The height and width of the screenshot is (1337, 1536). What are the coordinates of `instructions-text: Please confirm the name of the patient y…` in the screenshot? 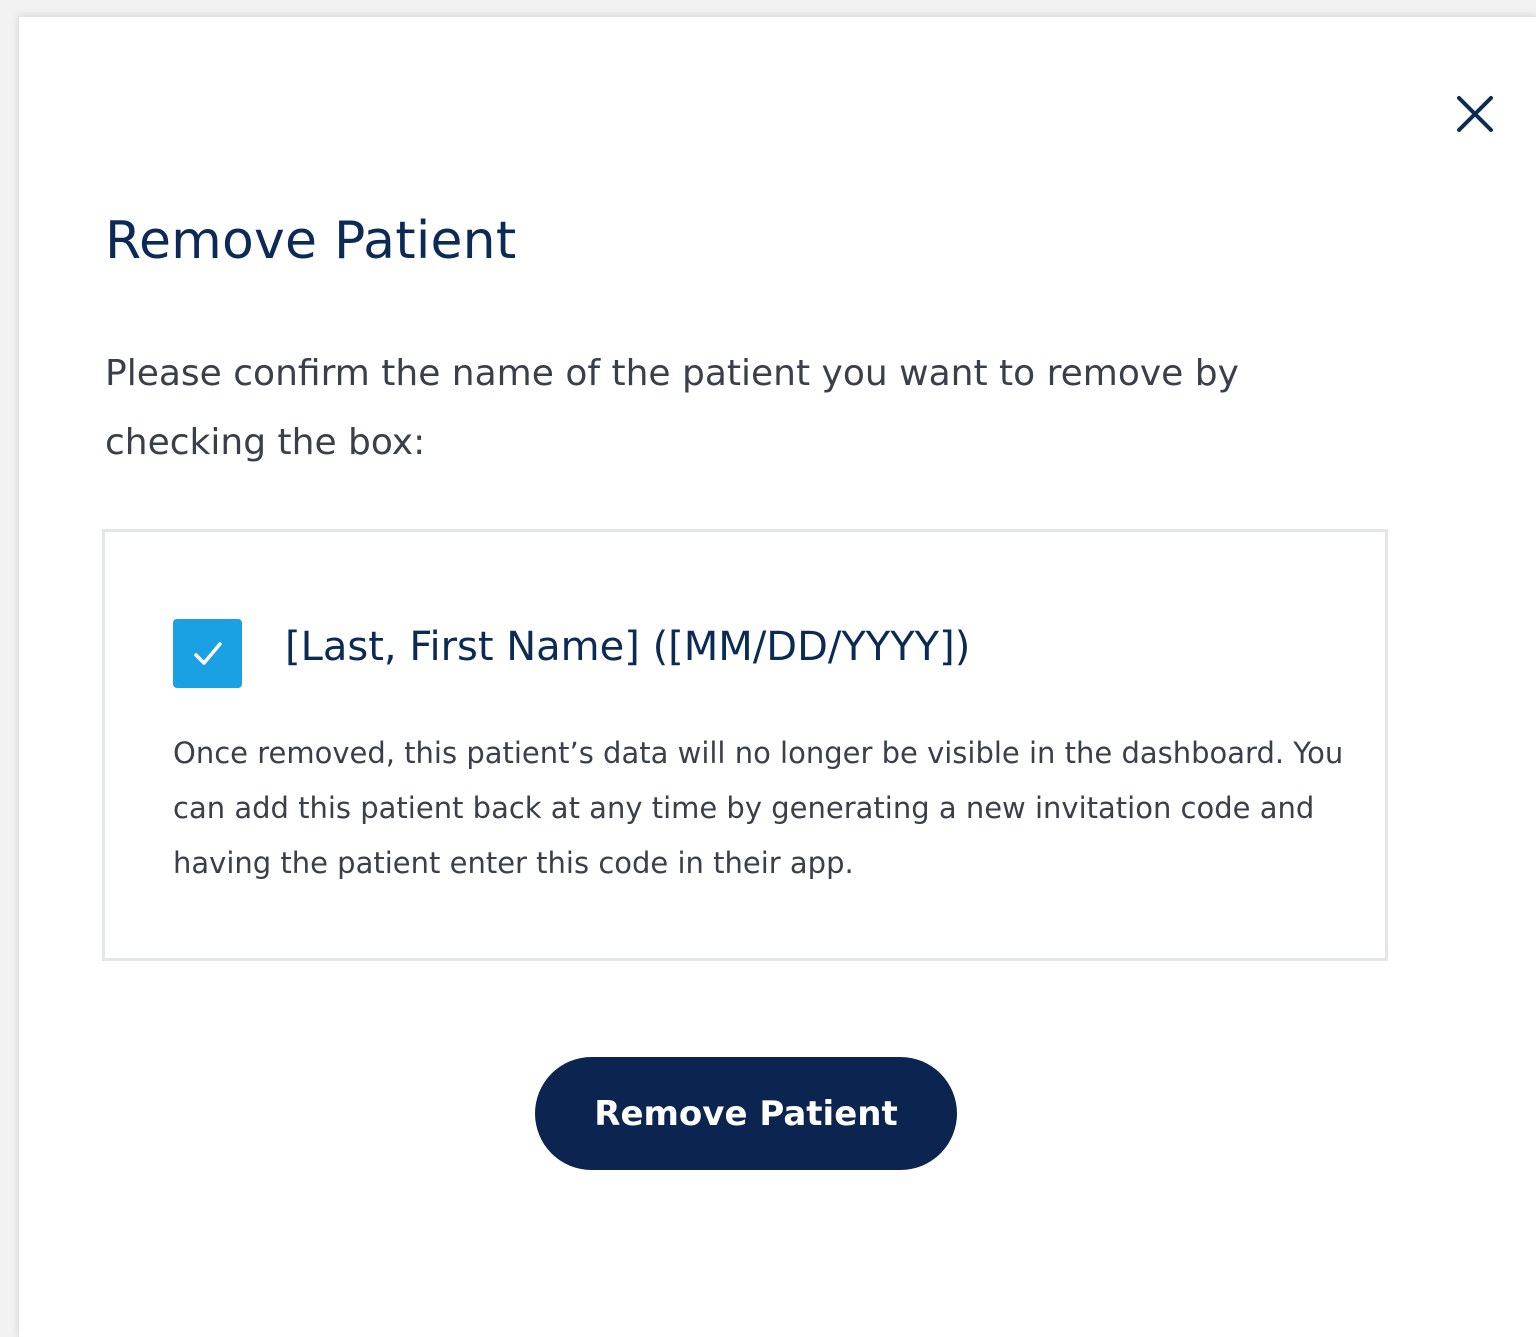 It's located at (672, 408).